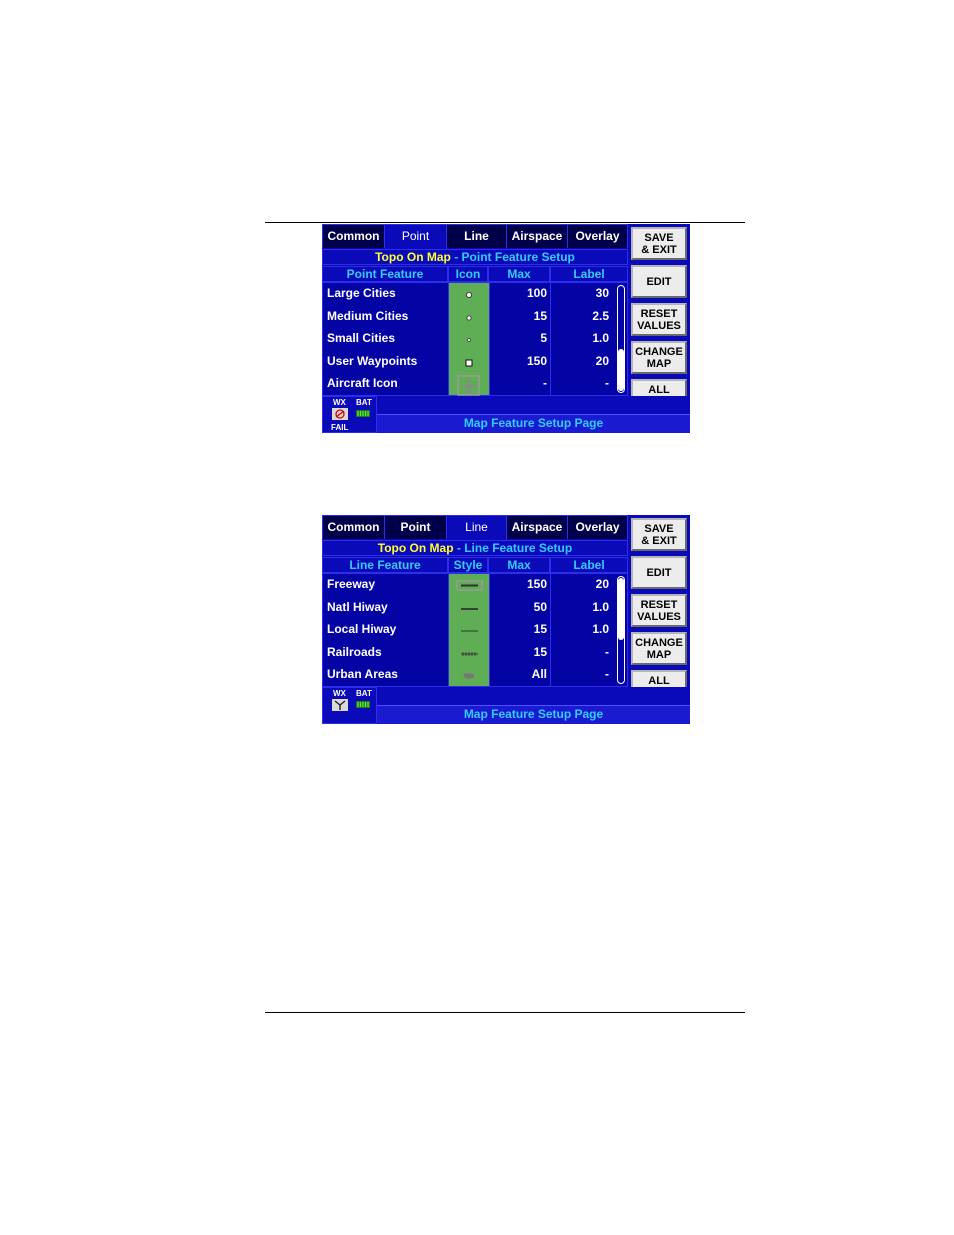 The width and height of the screenshot is (954, 1235). Describe the element at coordinates (589, 565) in the screenshot. I see `header-label: Label` at that location.